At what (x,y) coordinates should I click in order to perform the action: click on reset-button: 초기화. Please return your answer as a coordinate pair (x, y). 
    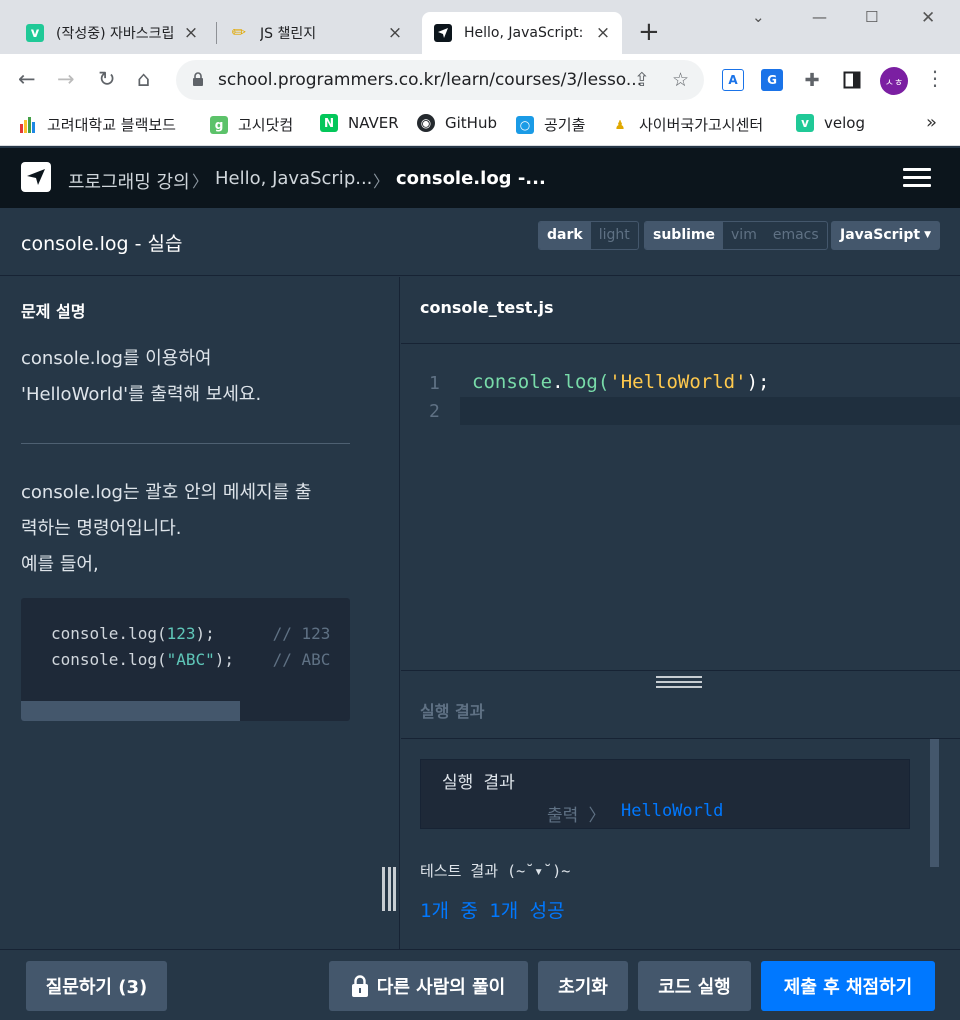
    Looking at the image, I should click on (583, 986).